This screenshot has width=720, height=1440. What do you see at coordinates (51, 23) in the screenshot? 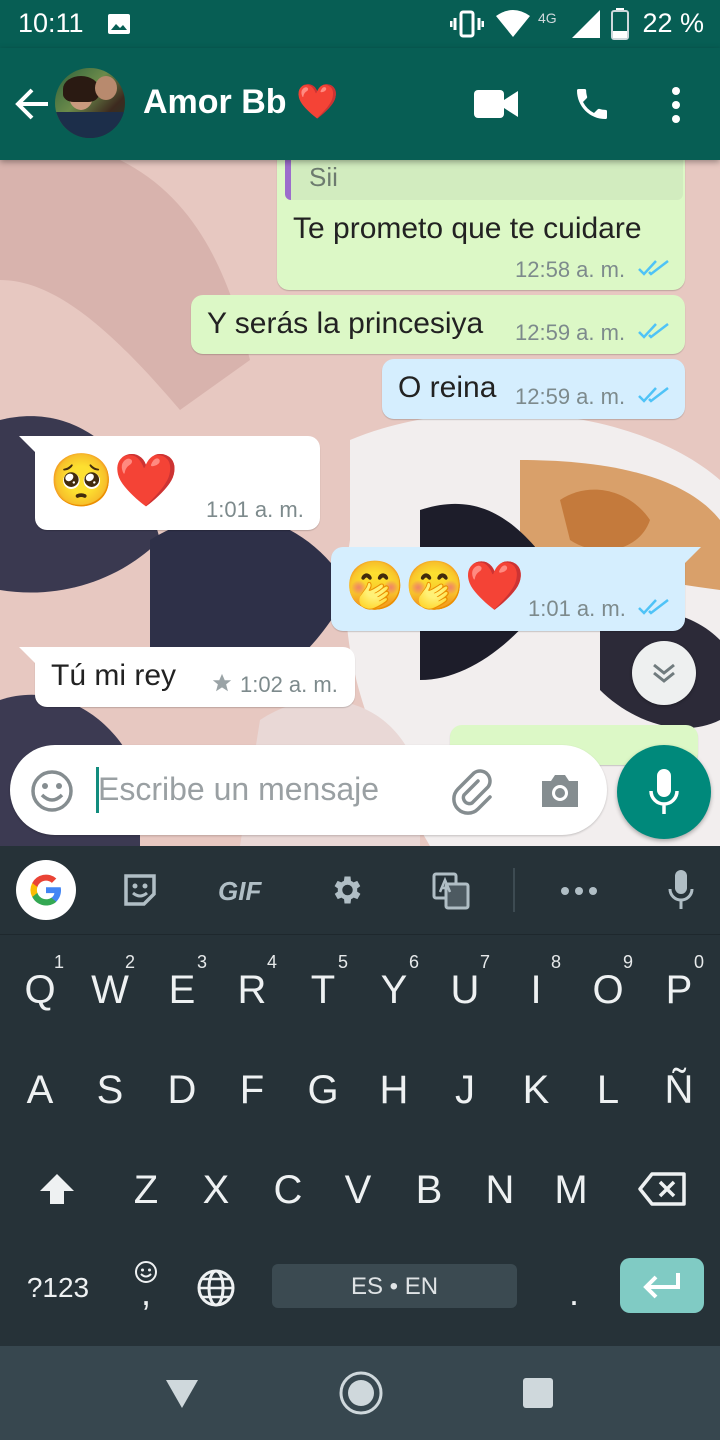
I see `status-time: 10:11` at bounding box center [51, 23].